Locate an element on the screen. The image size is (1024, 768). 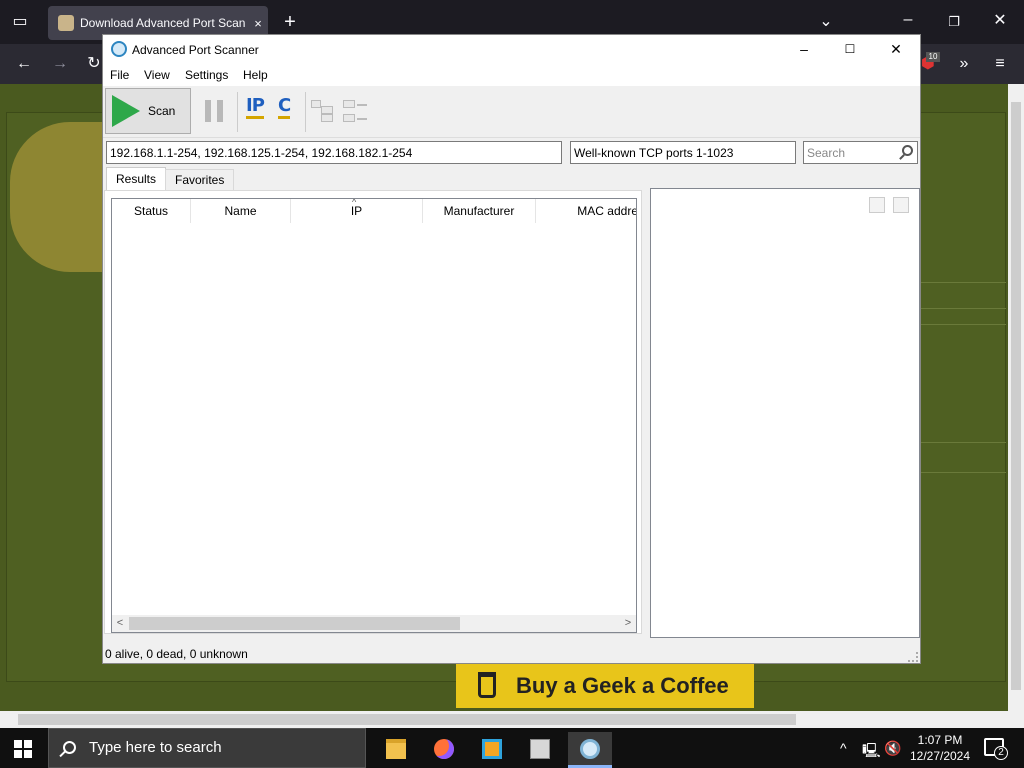
buy-coffee-text: Buy a Geek a Coffee is located at coordinates (622, 685).